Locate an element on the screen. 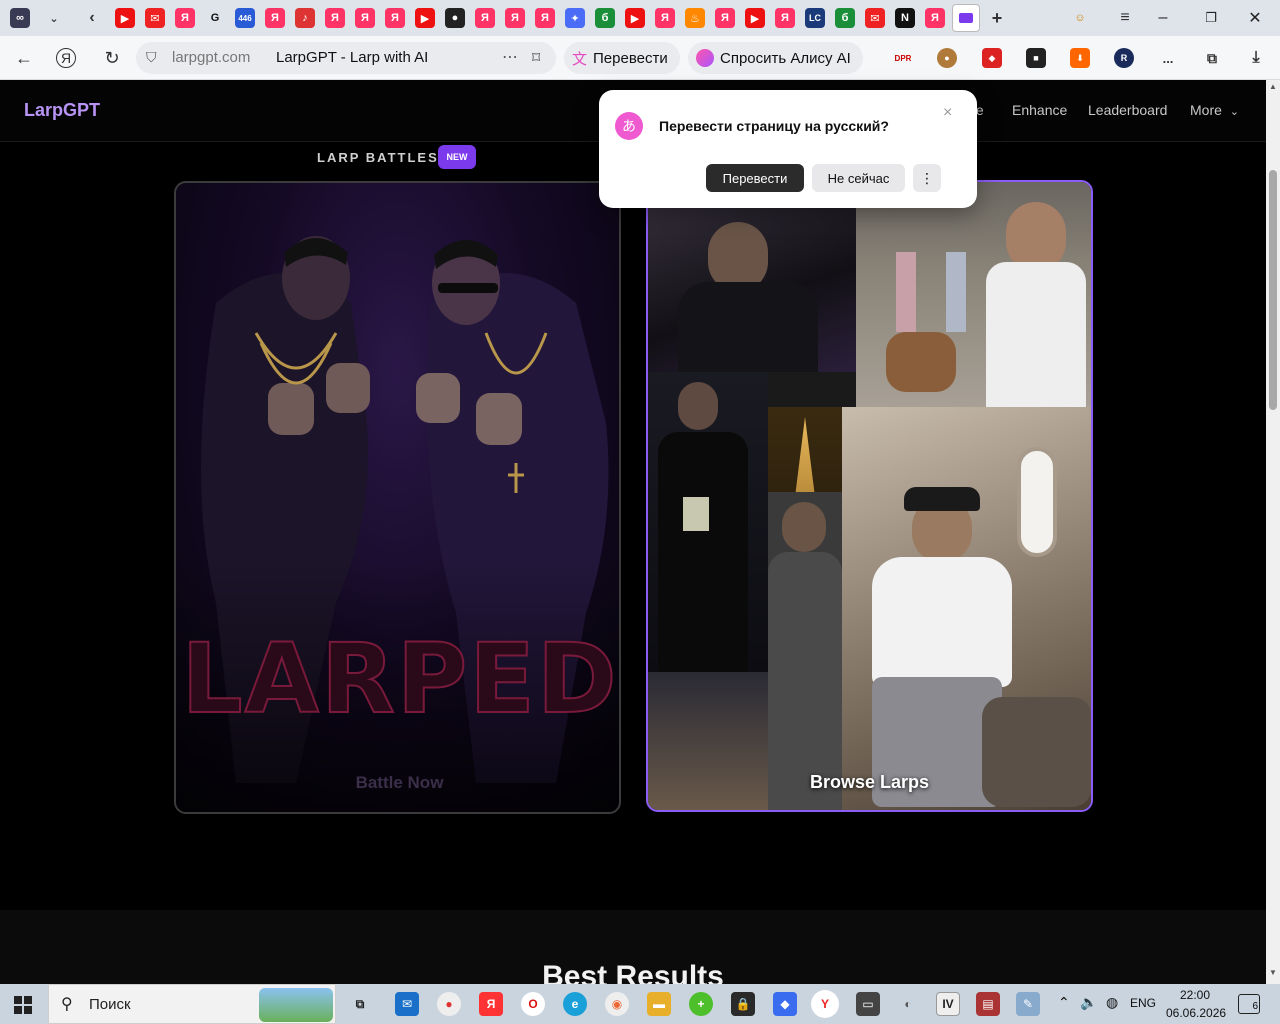 The image size is (1280, 1024). network-icon: ◍ is located at coordinates (1112, 1002).